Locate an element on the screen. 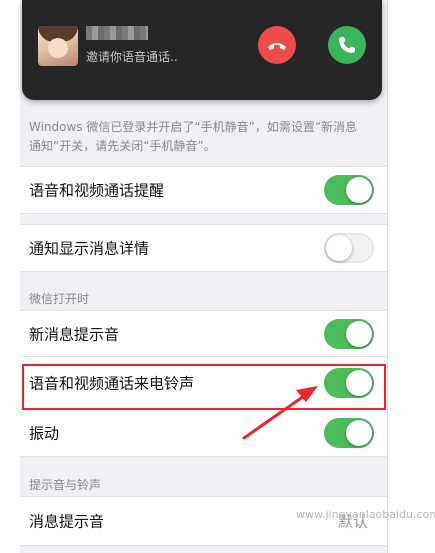 The width and height of the screenshot is (435, 553). accept-call-button is located at coordinates (347, 45).